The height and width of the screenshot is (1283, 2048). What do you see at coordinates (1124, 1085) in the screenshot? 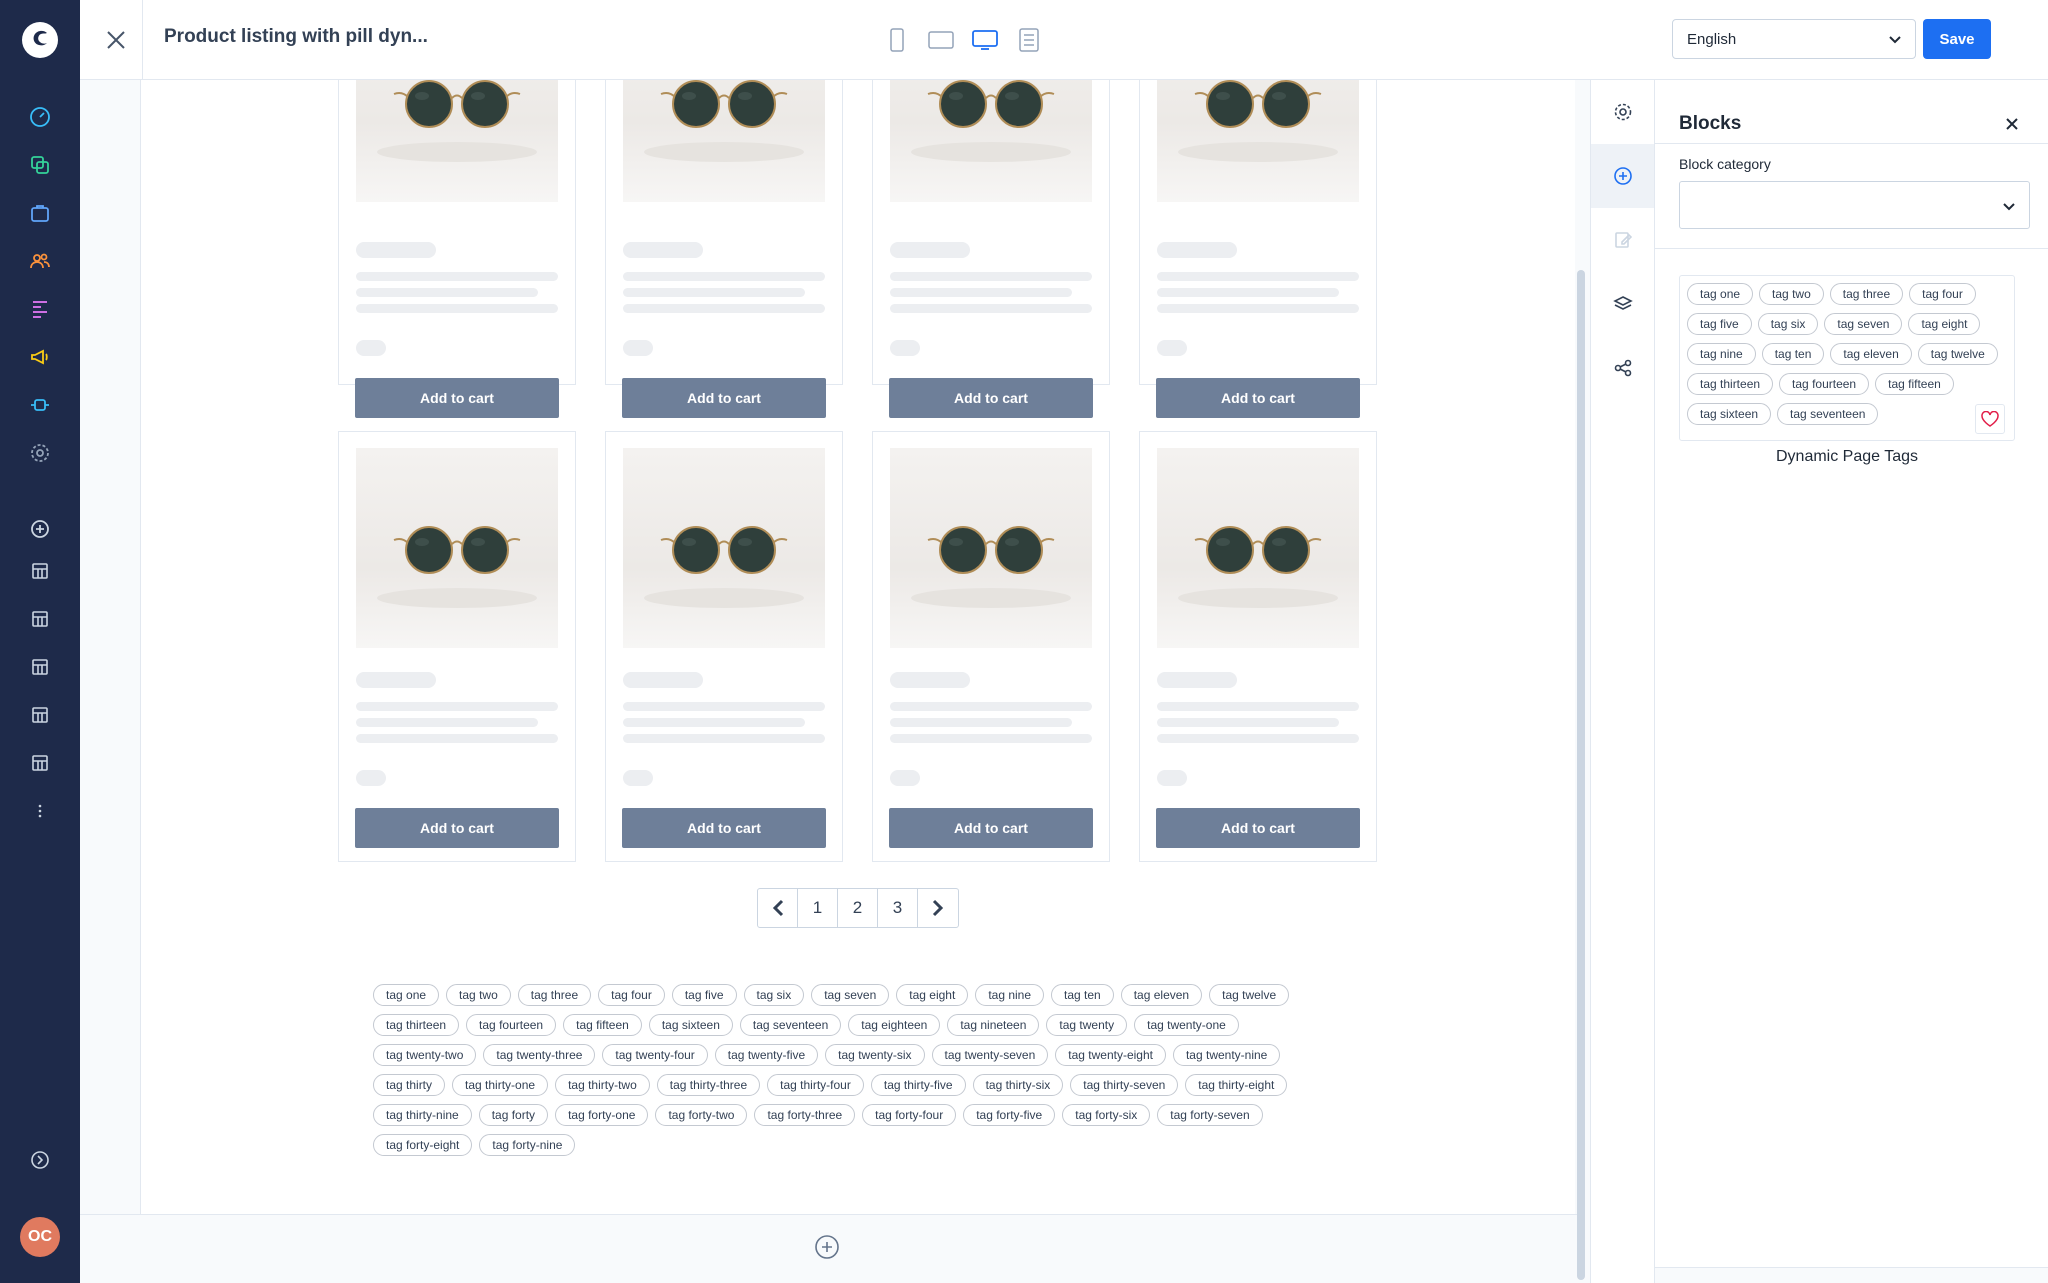
I see `tag-pill: tag thirty-seven` at bounding box center [1124, 1085].